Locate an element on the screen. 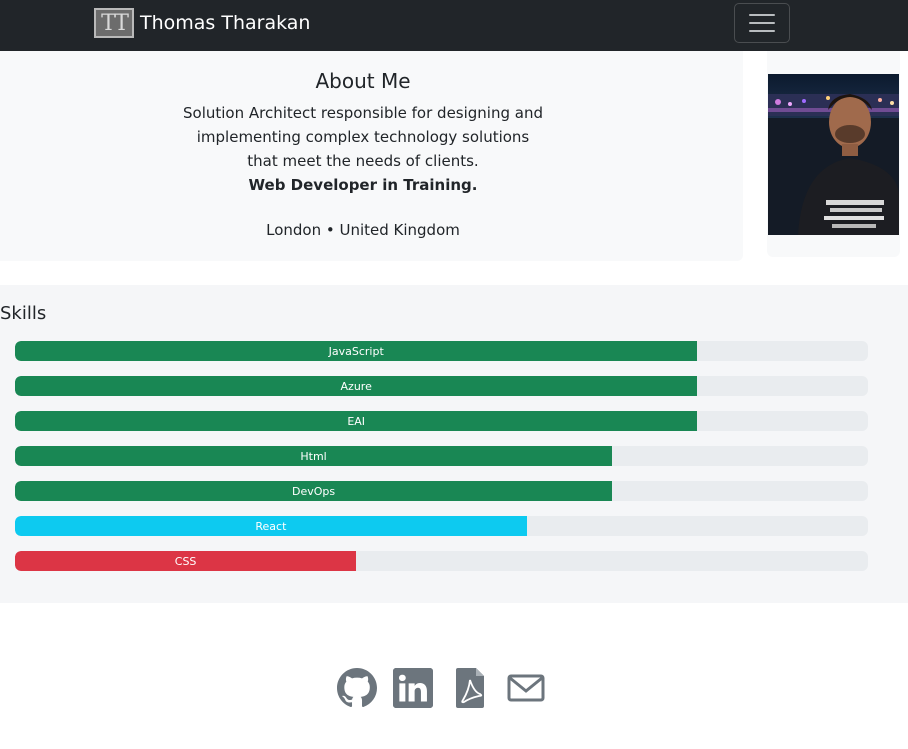 This screenshot has width=908, height=749. skill-bar-fill: CSS is located at coordinates (186, 561).